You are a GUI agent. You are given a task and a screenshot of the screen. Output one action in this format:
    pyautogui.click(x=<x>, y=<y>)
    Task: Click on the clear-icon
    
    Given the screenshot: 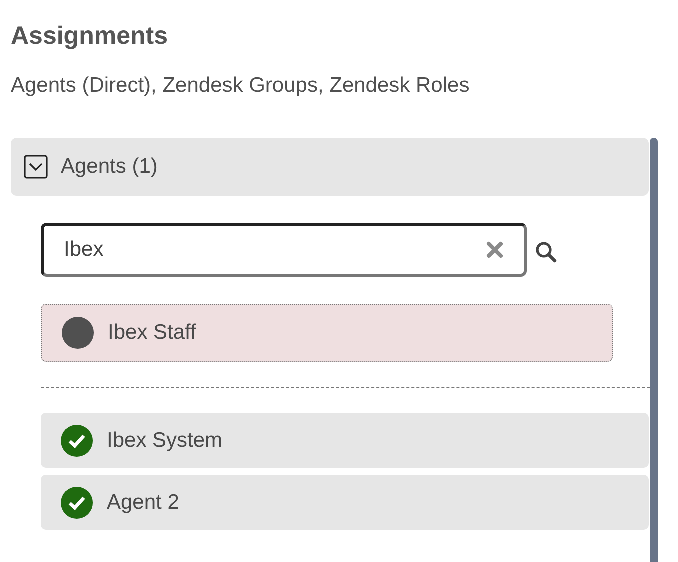 What is the action you would take?
    pyautogui.click(x=495, y=250)
    